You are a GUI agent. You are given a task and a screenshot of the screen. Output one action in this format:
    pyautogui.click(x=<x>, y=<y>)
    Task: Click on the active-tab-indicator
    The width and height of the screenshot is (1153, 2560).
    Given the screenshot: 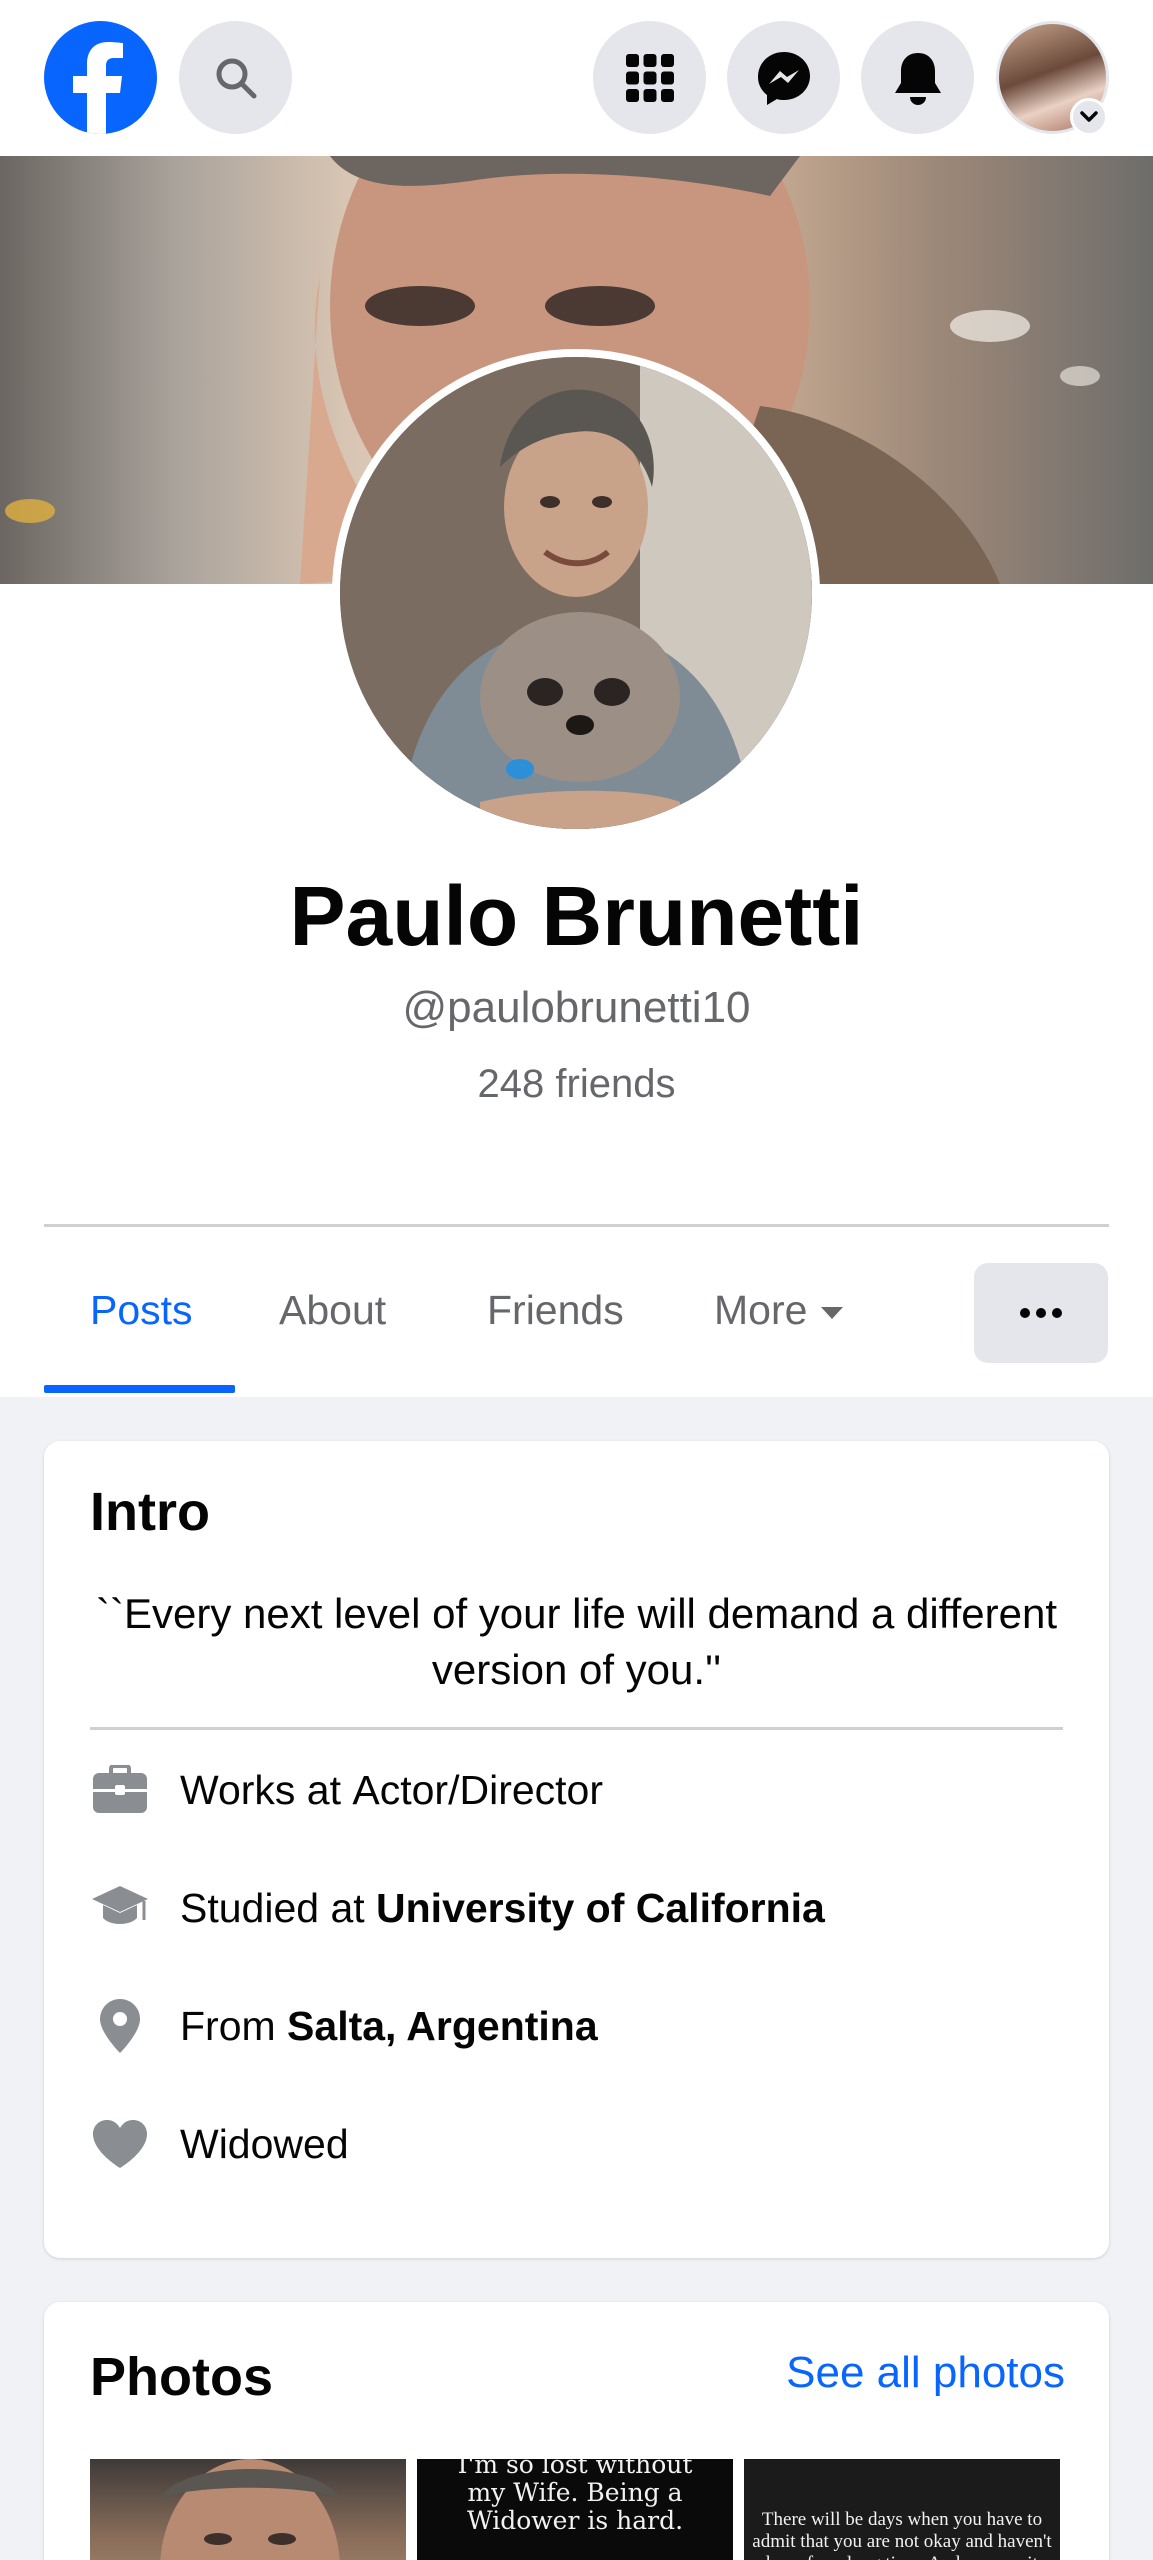 What is the action you would take?
    pyautogui.click(x=139, y=1389)
    